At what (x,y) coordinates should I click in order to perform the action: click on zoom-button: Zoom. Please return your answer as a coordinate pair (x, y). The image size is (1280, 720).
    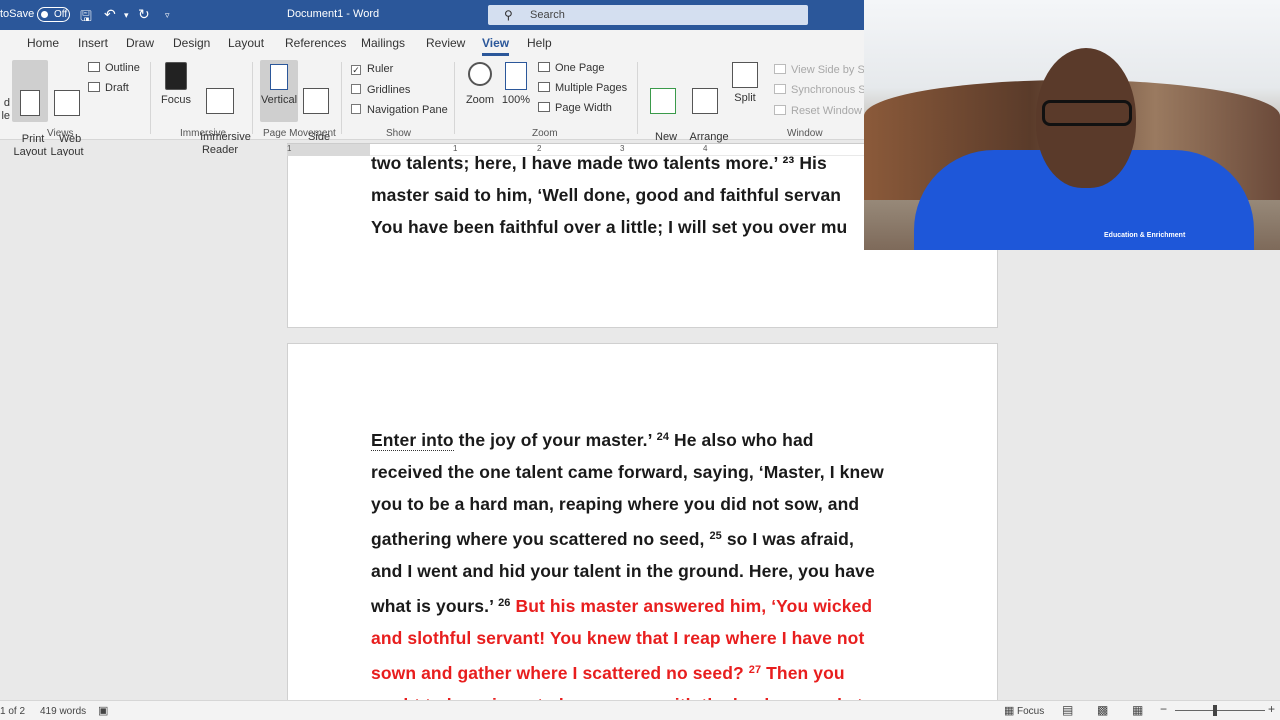
    Looking at the image, I should click on (480, 84).